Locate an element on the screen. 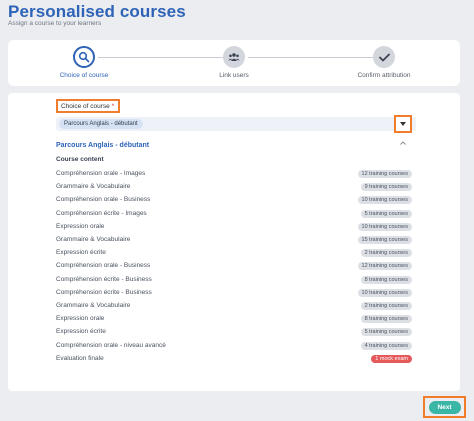 The height and width of the screenshot is (421, 474). page-title: Personalised courses is located at coordinates (97, 11).